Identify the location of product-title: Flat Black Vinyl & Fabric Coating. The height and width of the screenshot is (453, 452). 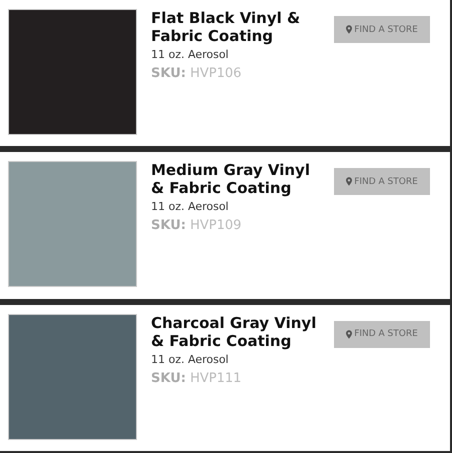
(226, 27).